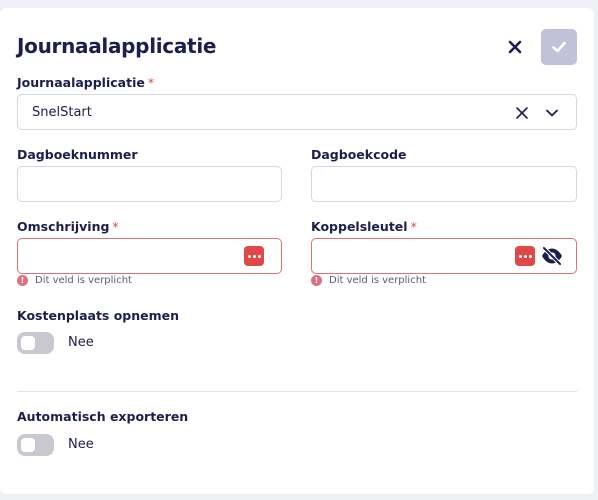  What do you see at coordinates (103, 416) in the screenshot?
I see `export-label: Automatisch exporteren` at bounding box center [103, 416].